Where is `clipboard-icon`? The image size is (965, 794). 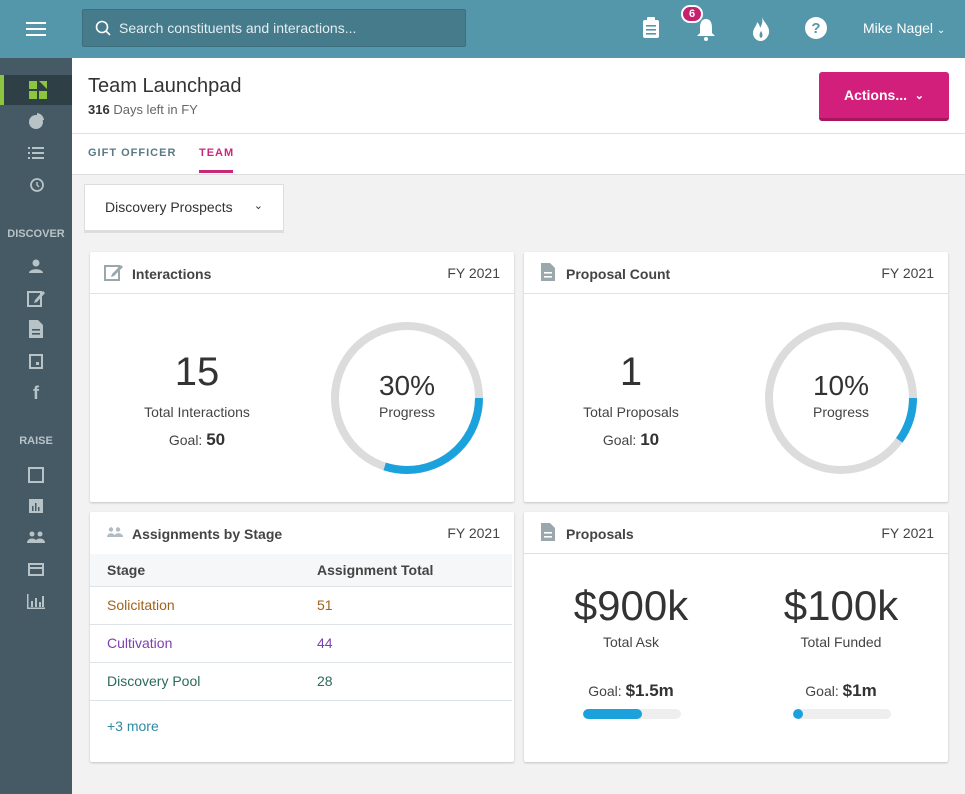 clipboard-icon is located at coordinates (651, 28).